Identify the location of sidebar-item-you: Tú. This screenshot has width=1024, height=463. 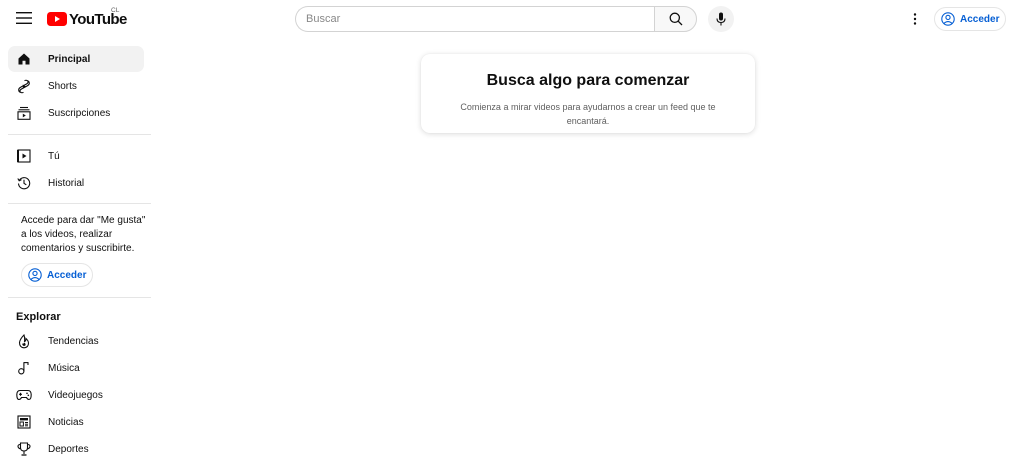
(76, 156).